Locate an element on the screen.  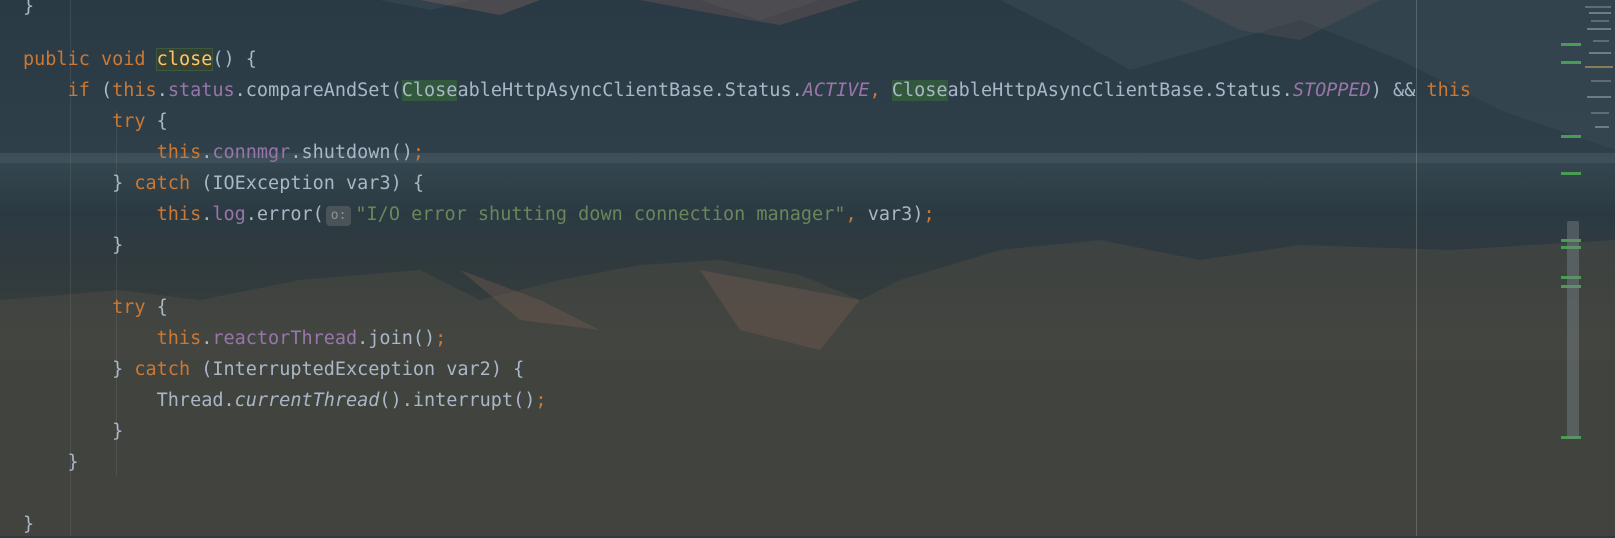
code-token: status is located at coordinates (201, 90).